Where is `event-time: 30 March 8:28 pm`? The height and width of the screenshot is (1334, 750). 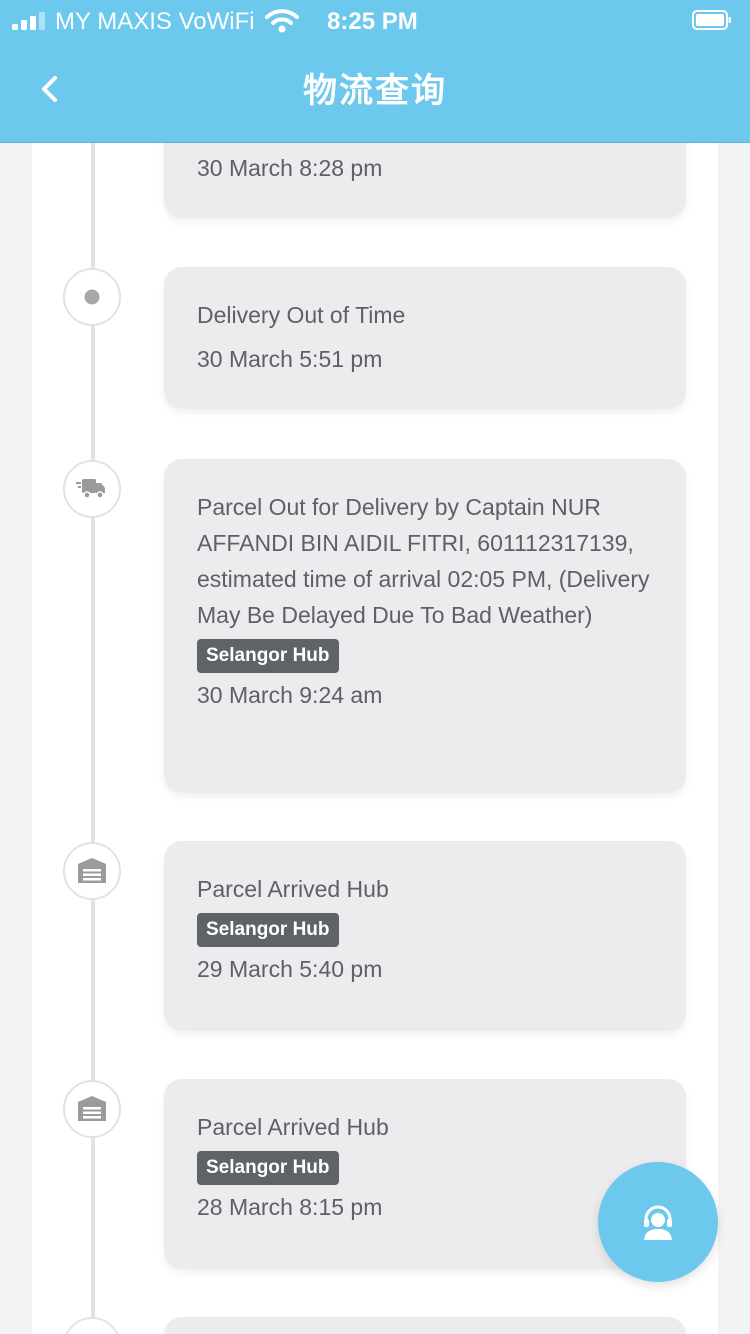 event-time: 30 March 8:28 pm is located at coordinates (290, 168).